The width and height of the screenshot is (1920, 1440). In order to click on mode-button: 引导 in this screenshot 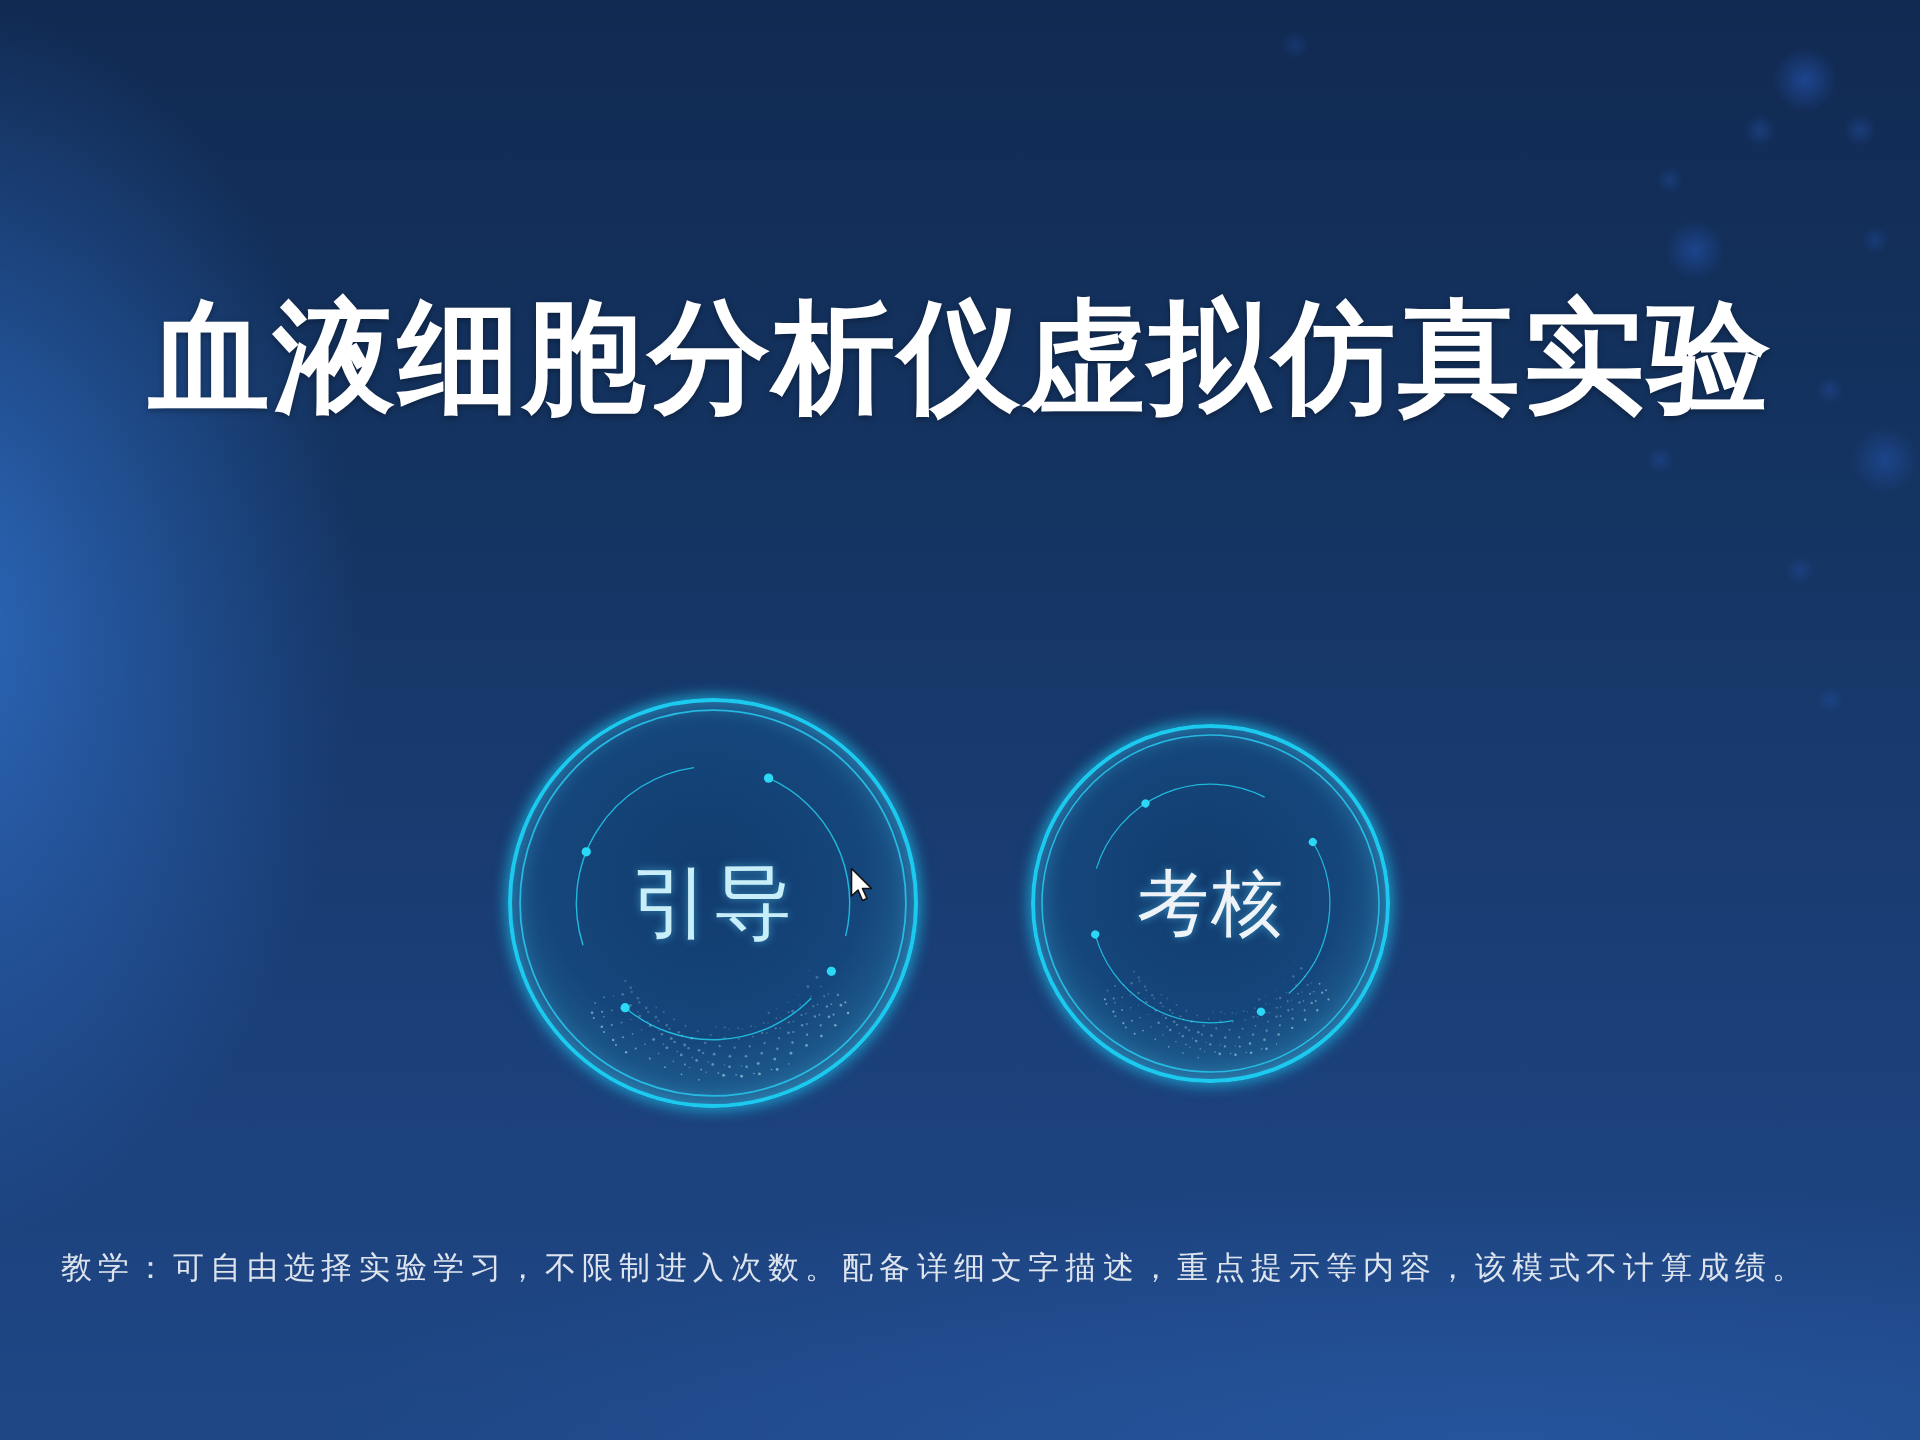, I will do `click(713, 903)`.